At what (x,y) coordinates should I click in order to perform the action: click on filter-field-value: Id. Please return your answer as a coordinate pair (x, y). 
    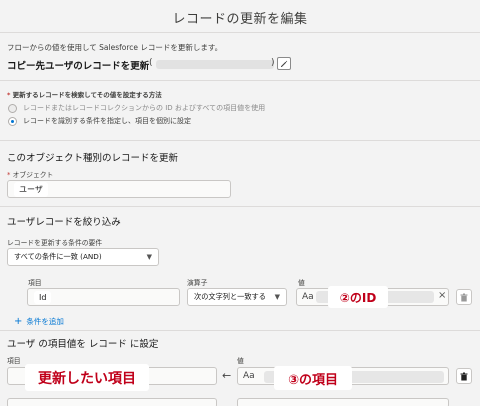
    Looking at the image, I should click on (43, 297).